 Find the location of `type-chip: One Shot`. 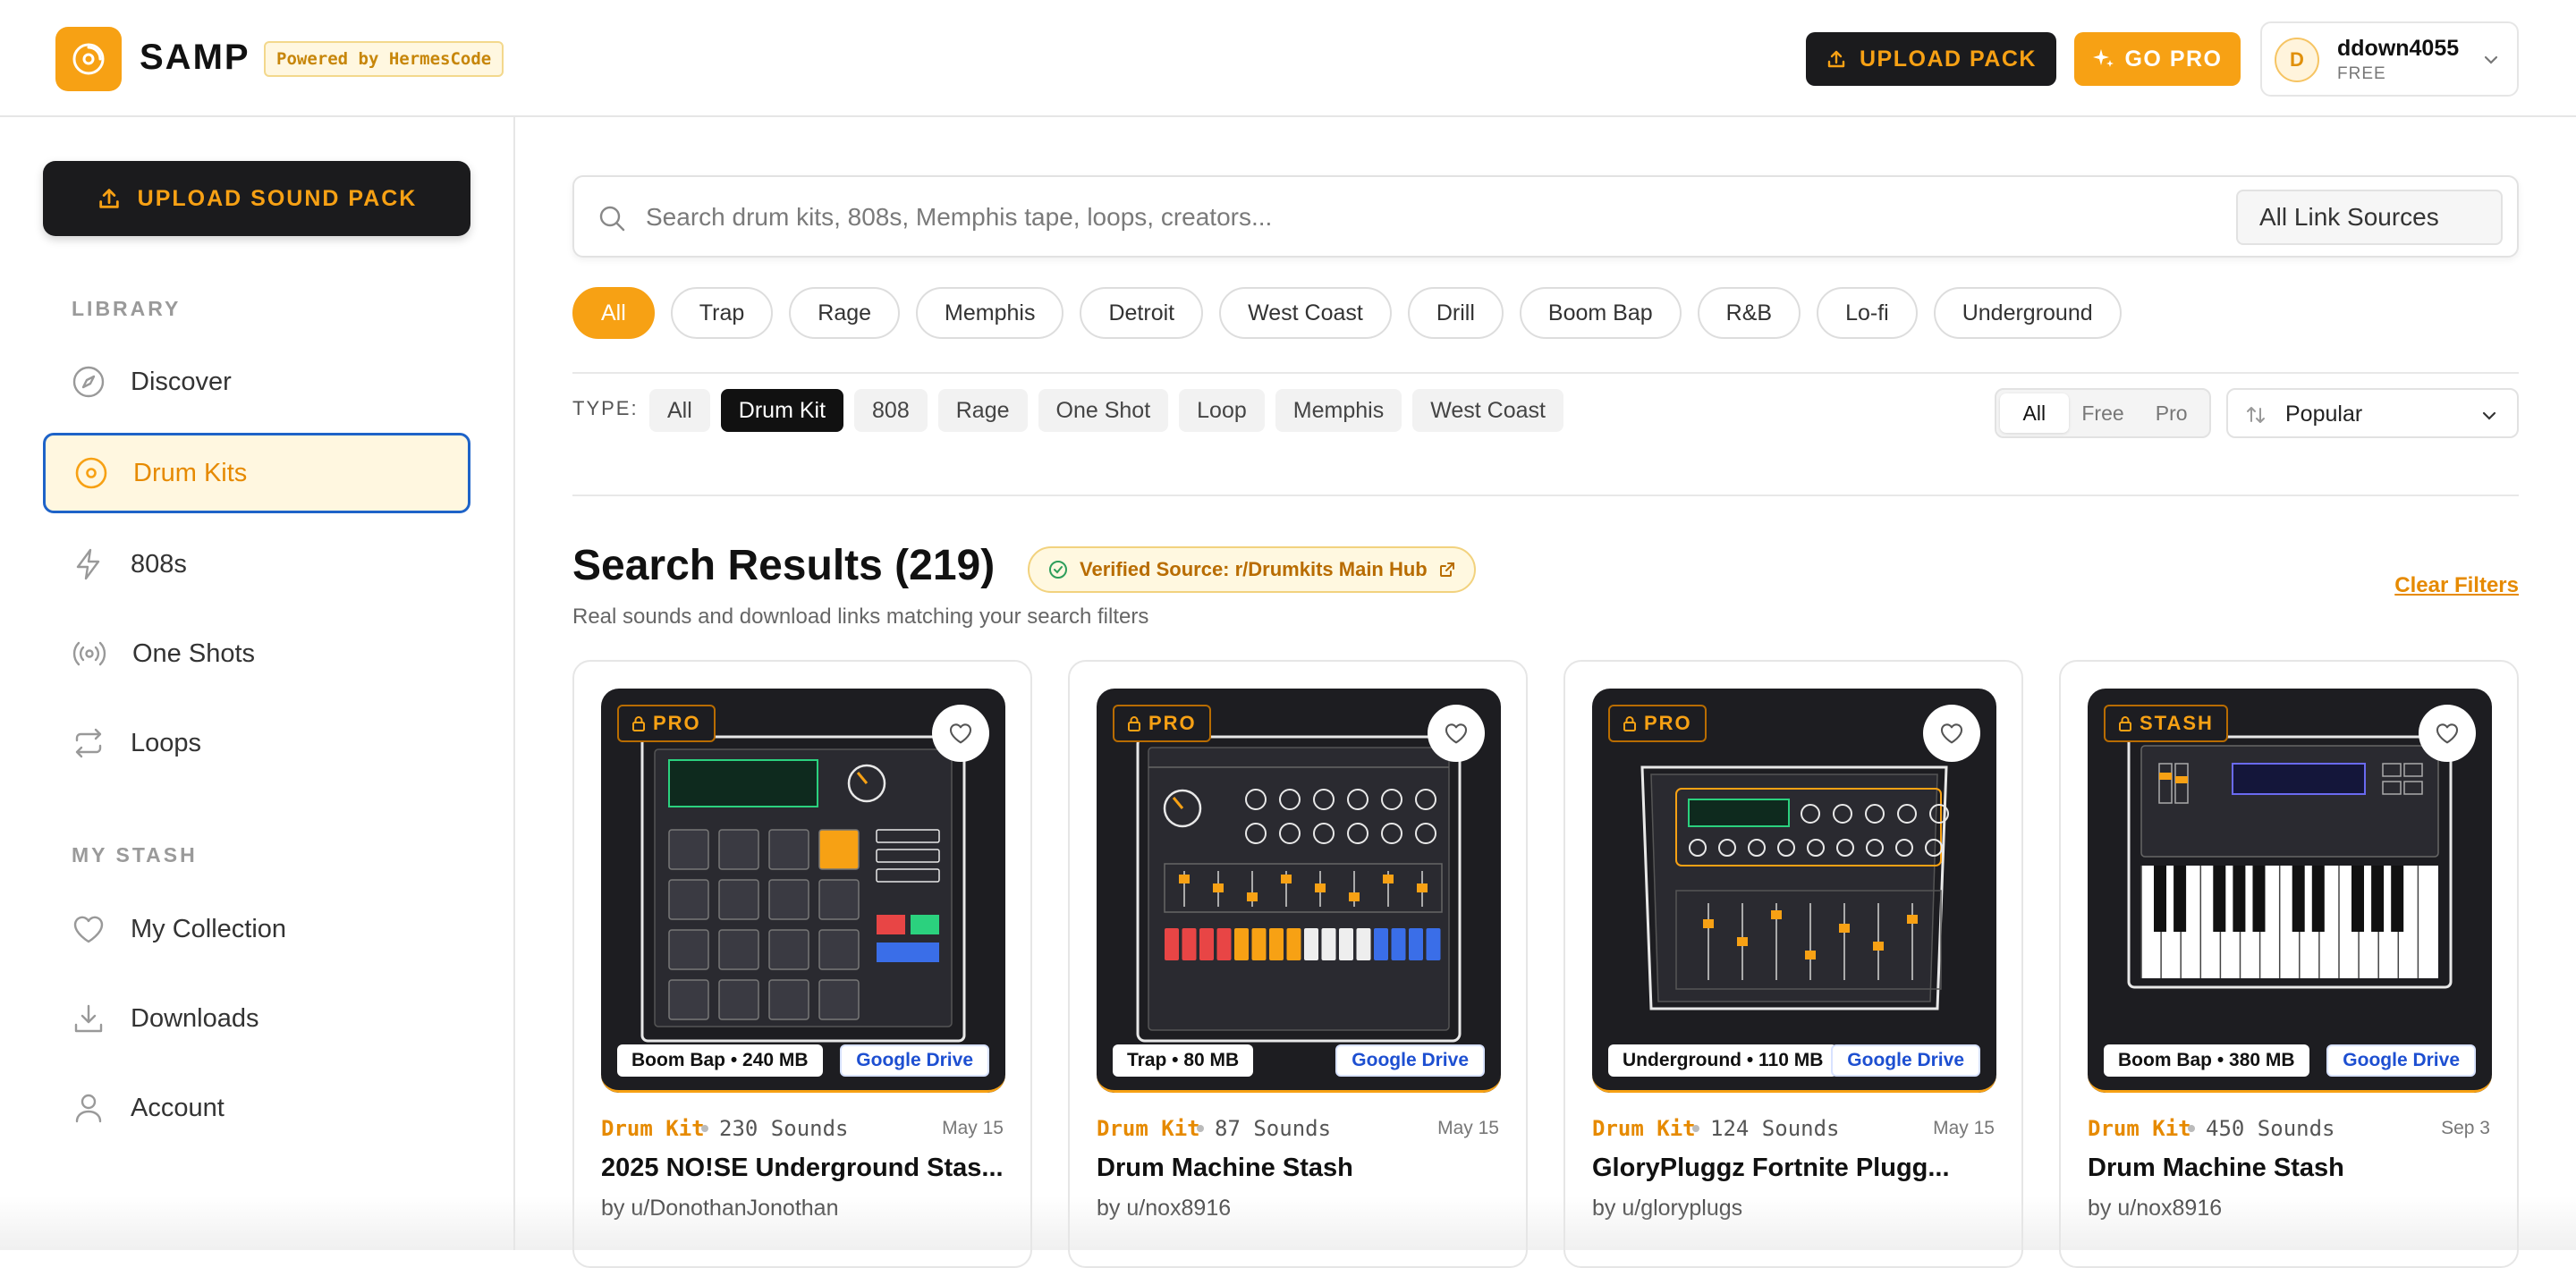

type-chip: One Shot is located at coordinates (1103, 410).